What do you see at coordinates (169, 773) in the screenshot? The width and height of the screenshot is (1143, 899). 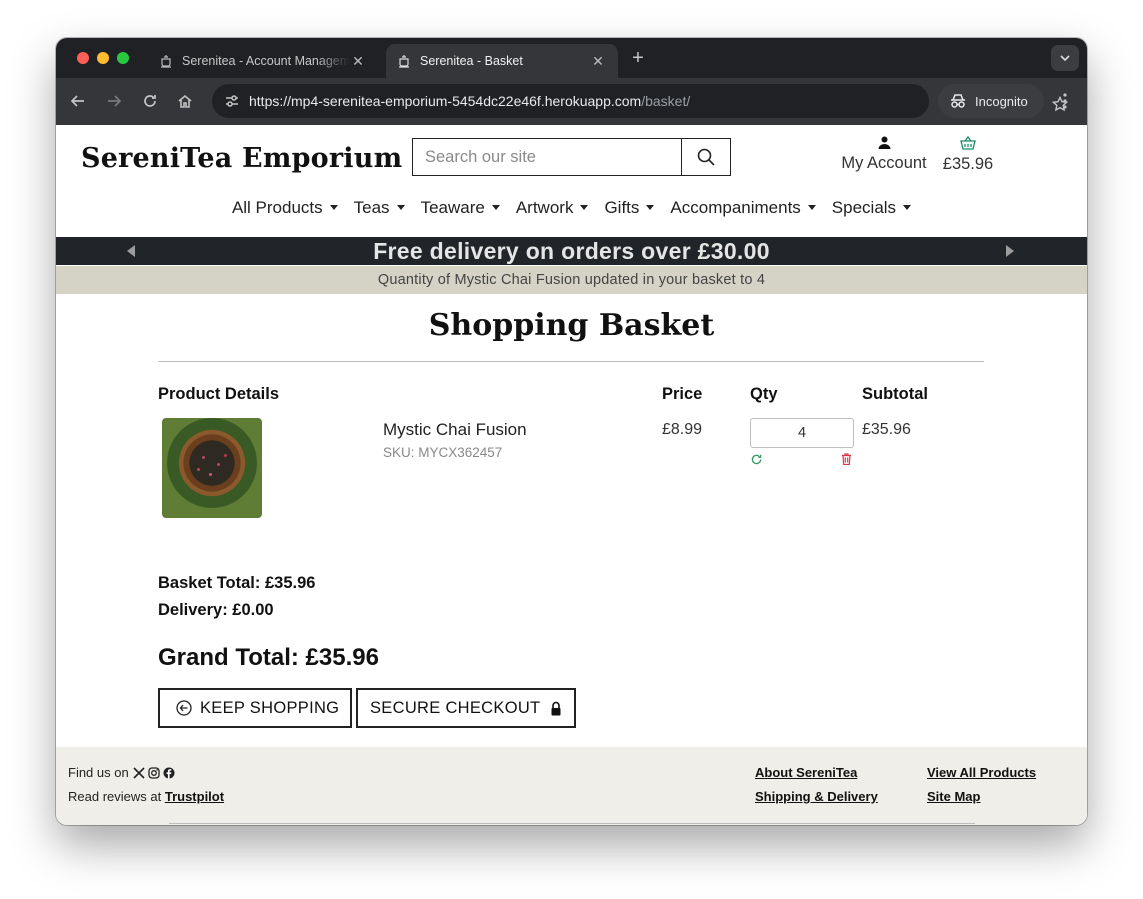 I see `facebook-icon` at bounding box center [169, 773].